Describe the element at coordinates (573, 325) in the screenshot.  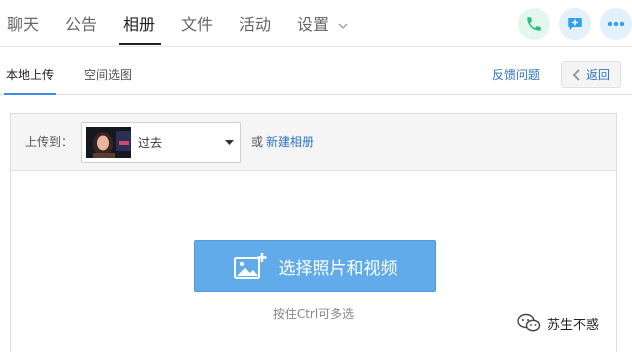
I see `watermark-text: 苏生不惑` at that location.